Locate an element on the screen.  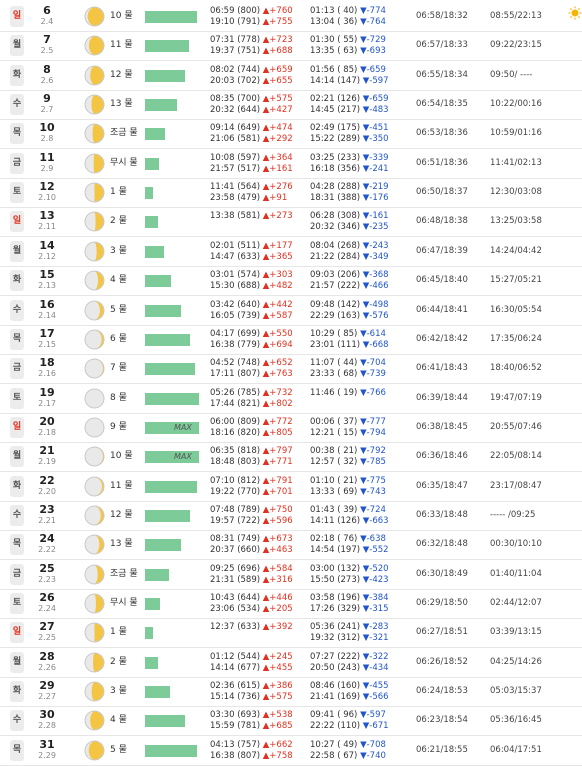
moonrise-moonset: 17:35/06:24 is located at coordinates (516, 338).